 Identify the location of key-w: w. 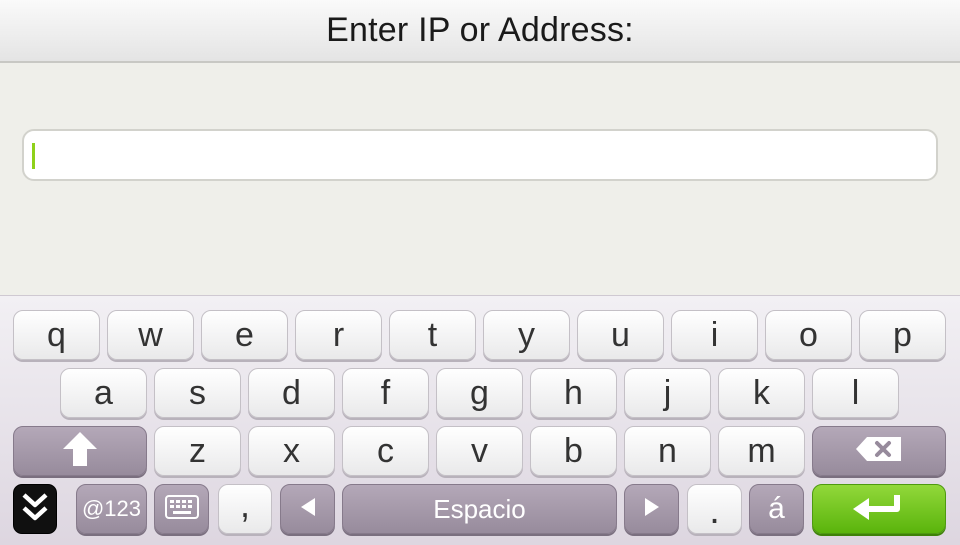
(150, 335).